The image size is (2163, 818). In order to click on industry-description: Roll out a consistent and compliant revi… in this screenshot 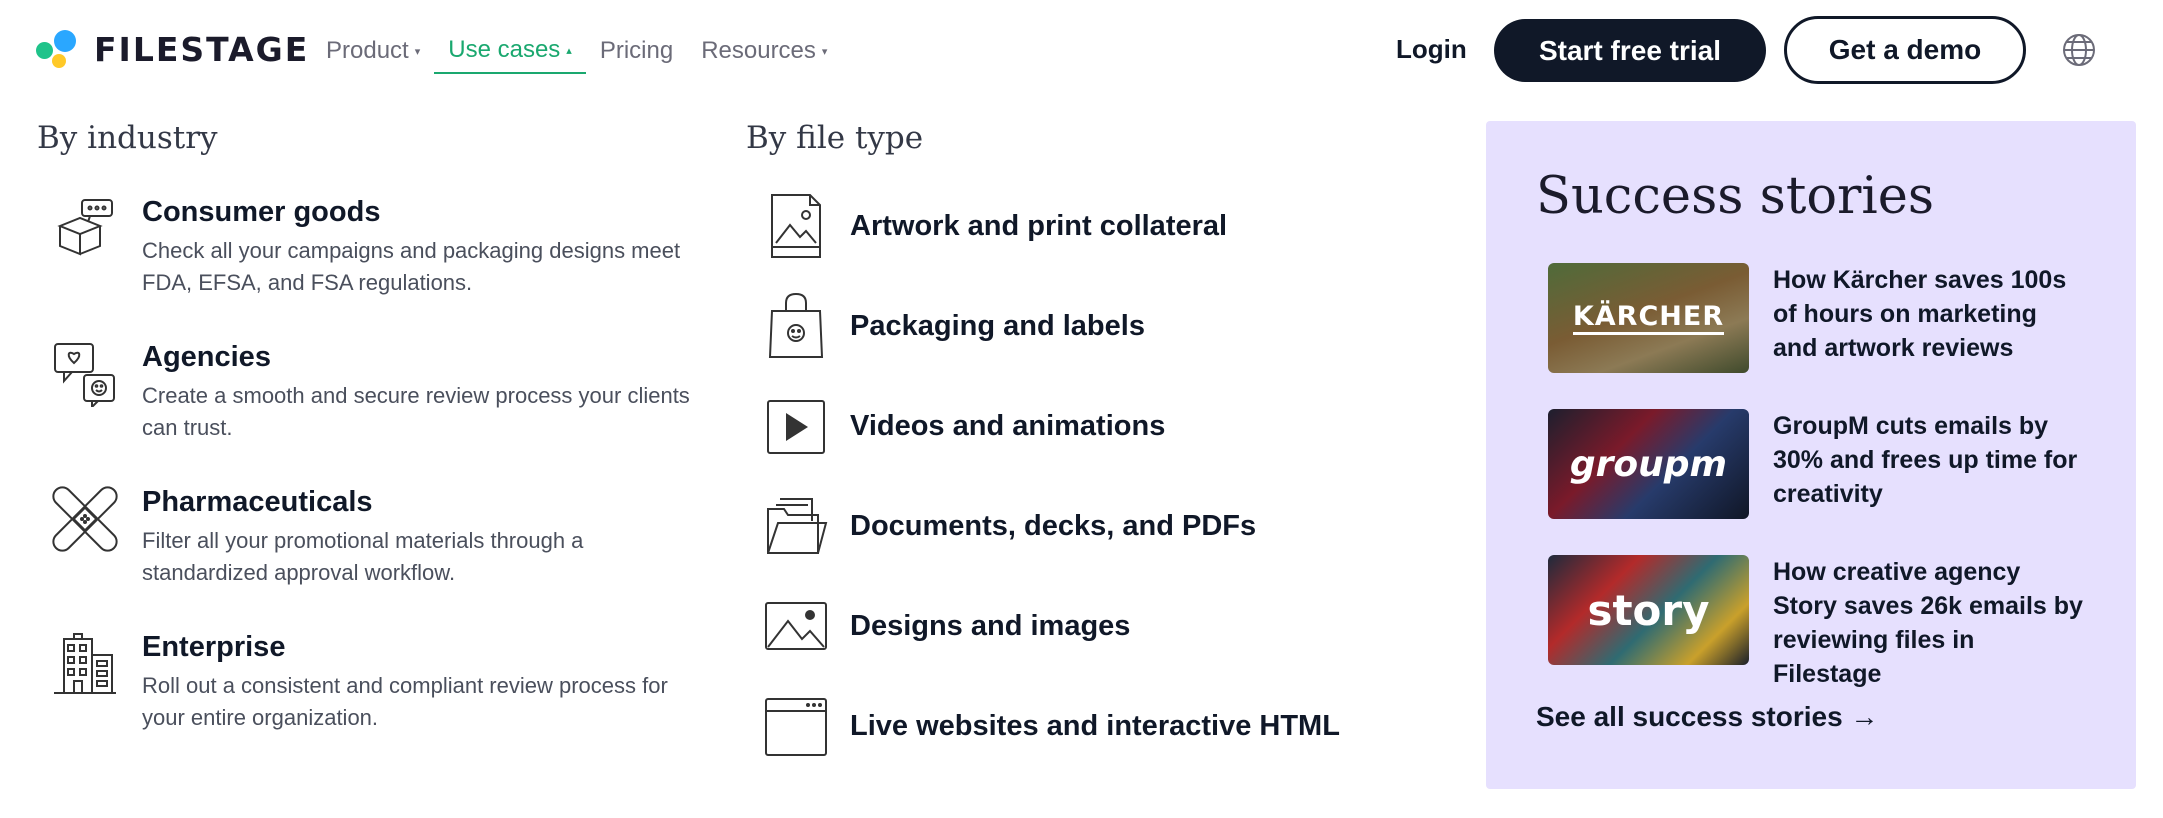, I will do `click(405, 701)`.